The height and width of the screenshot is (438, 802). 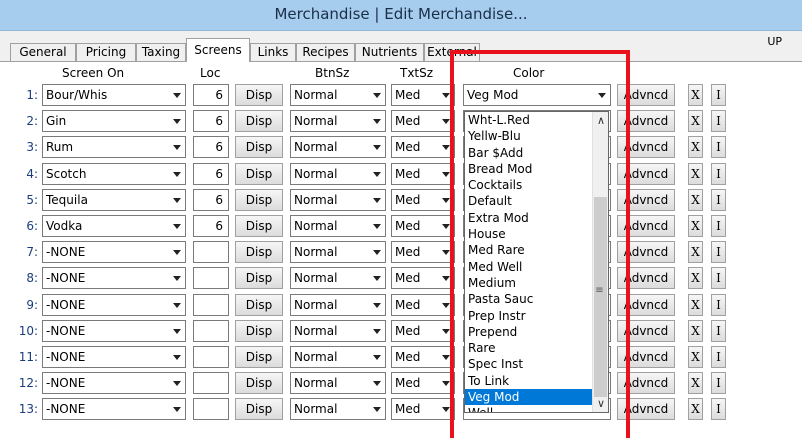 What do you see at coordinates (536, 283) in the screenshot?
I see `color-option: Medium` at bounding box center [536, 283].